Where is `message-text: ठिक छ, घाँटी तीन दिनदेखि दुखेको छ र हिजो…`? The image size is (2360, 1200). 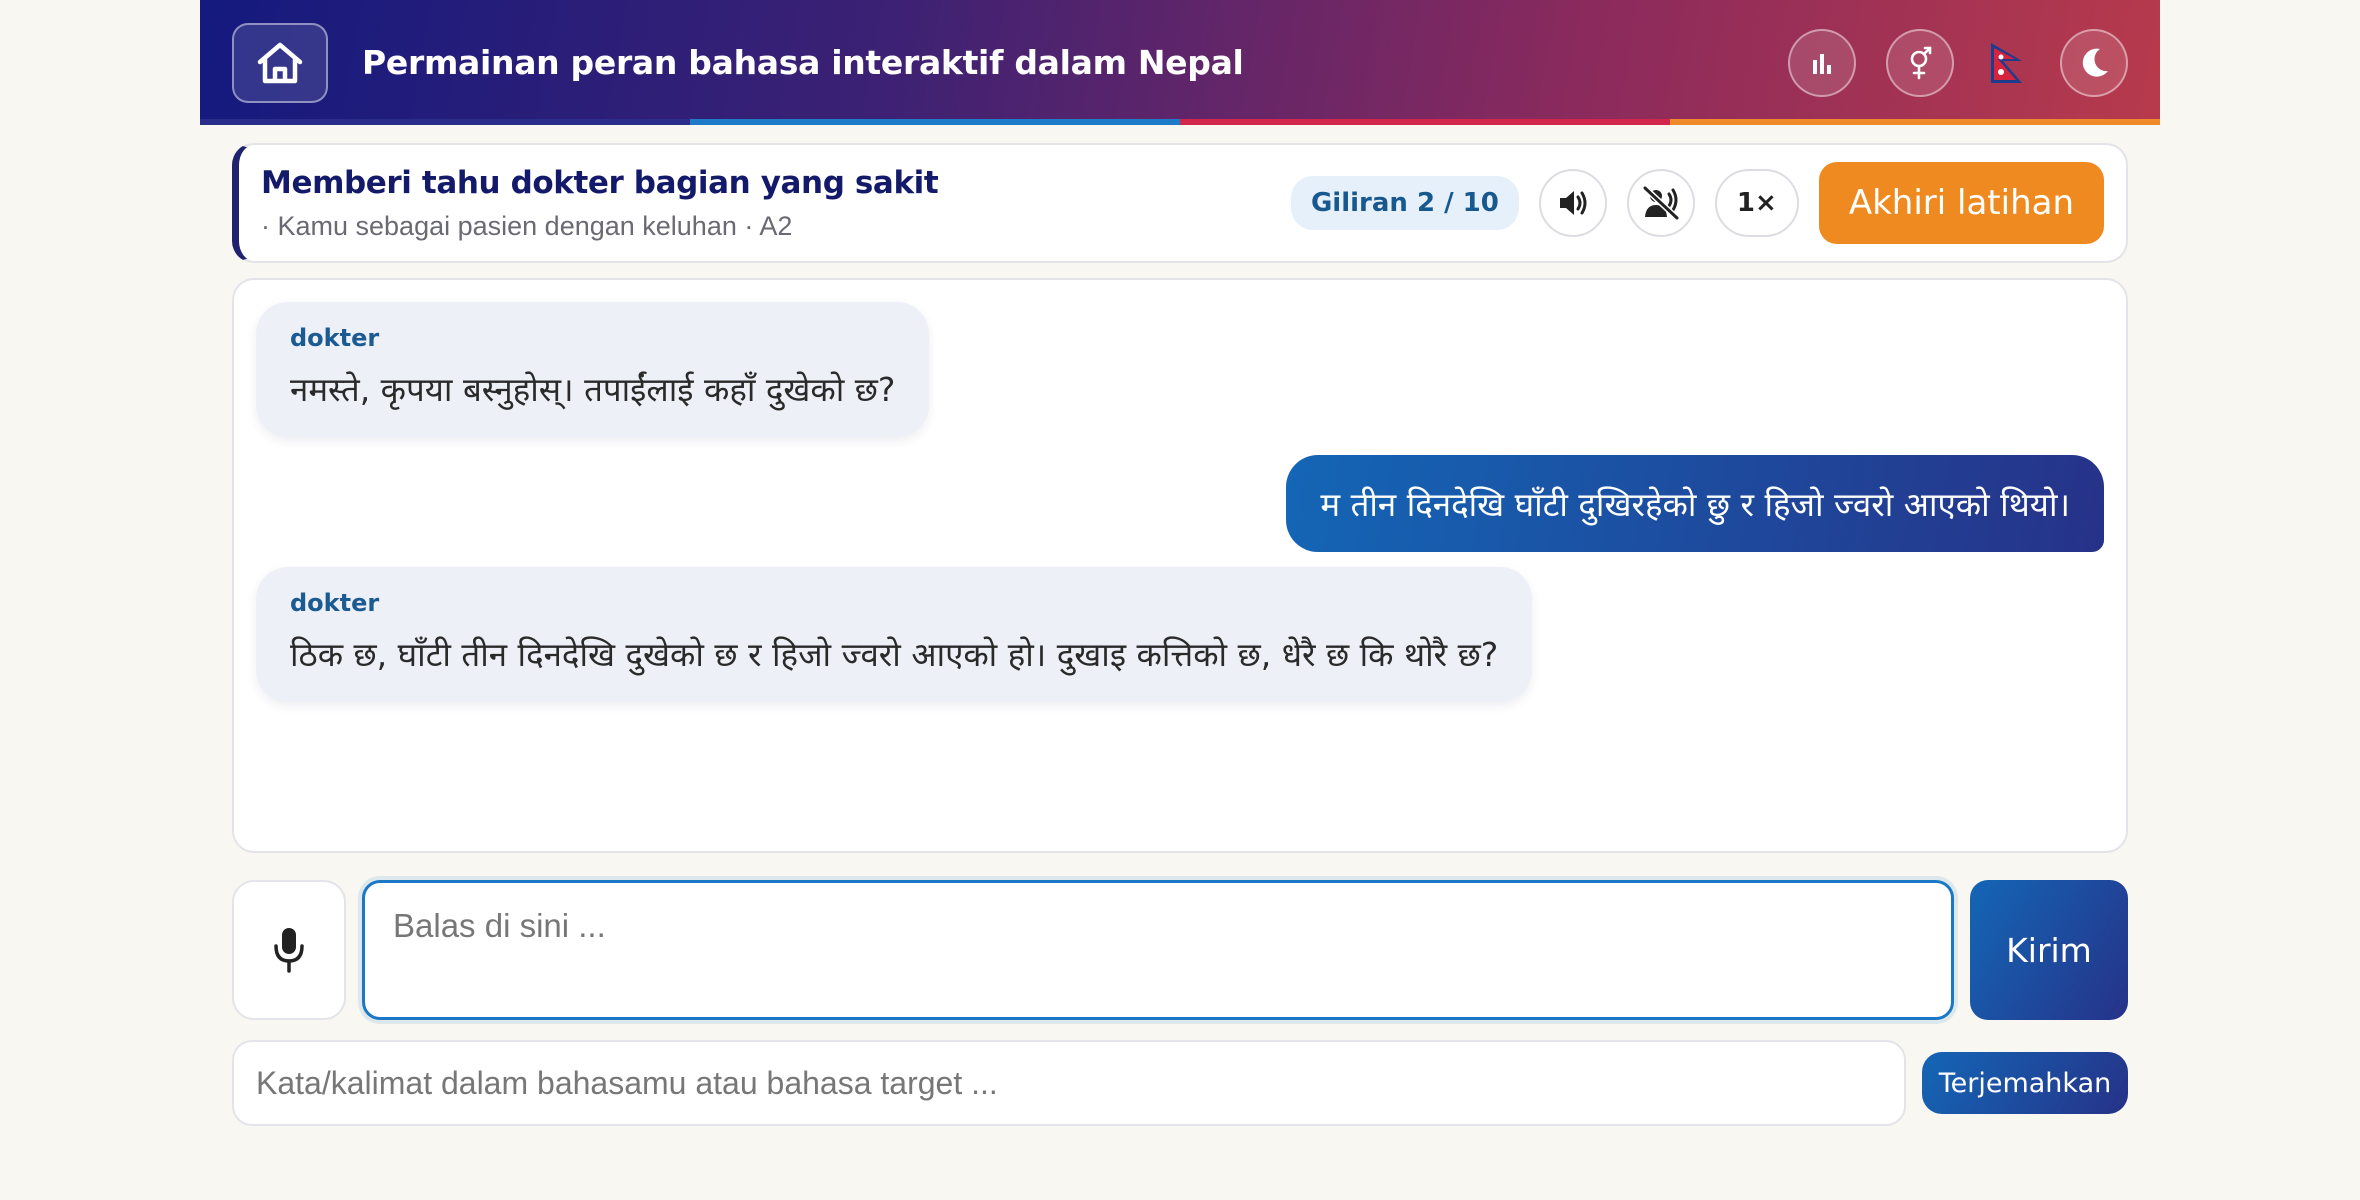 message-text: ठिक छ, घाँटी तीन दिनदेखि दुखेको छ र हिजो… is located at coordinates (894, 654).